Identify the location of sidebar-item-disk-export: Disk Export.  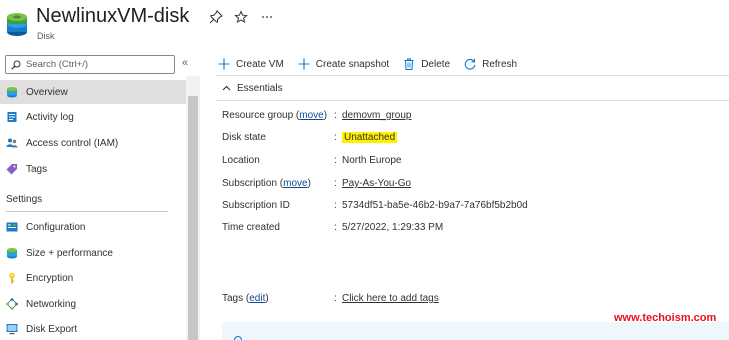
(93, 328).